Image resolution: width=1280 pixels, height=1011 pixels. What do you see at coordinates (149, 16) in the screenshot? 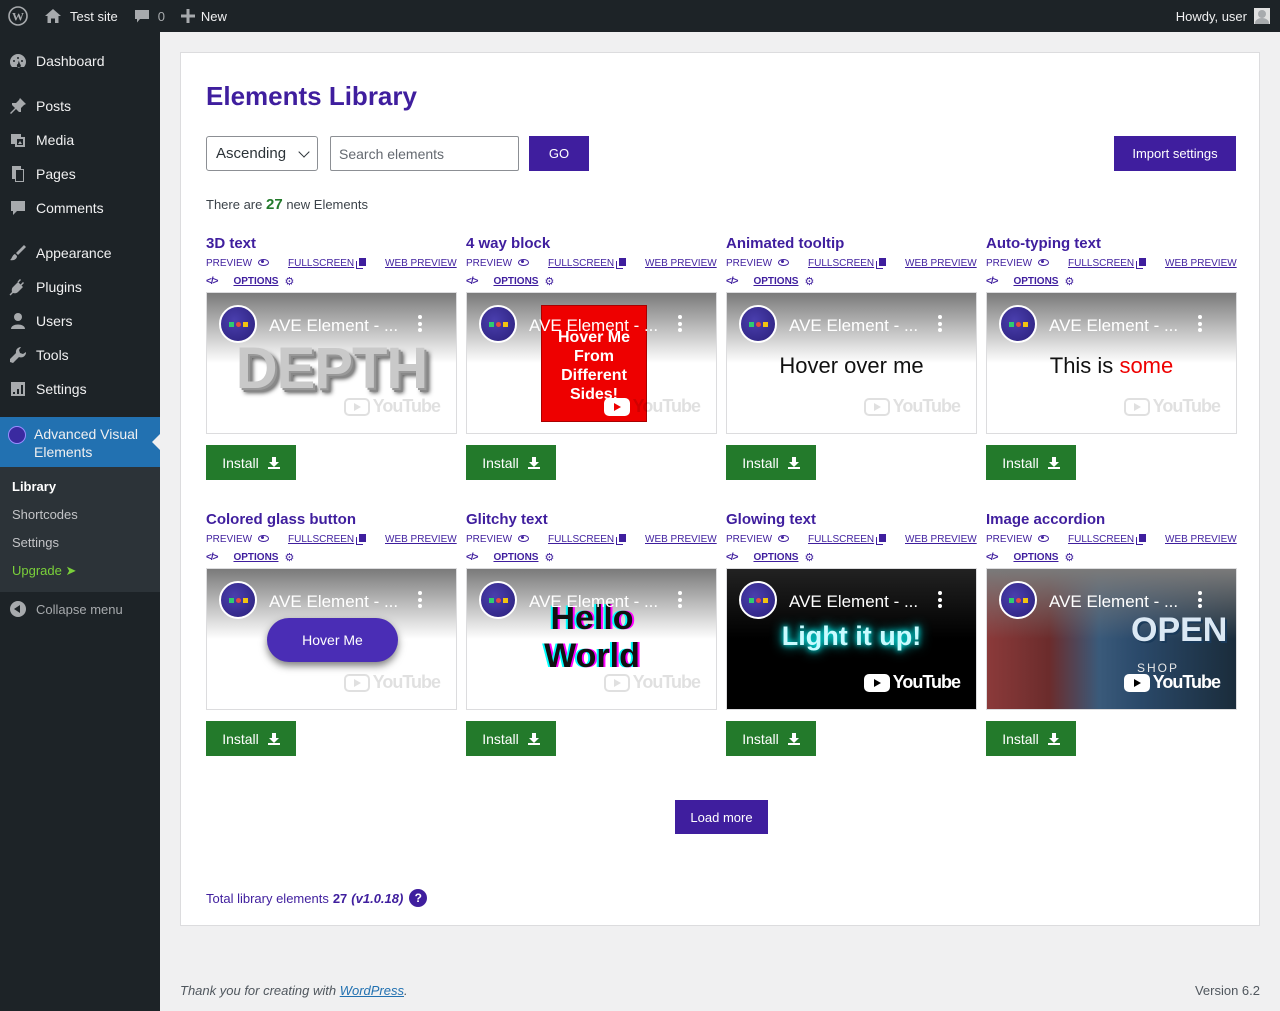
I see `comments-link: 0` at bounding box center [149, 16].